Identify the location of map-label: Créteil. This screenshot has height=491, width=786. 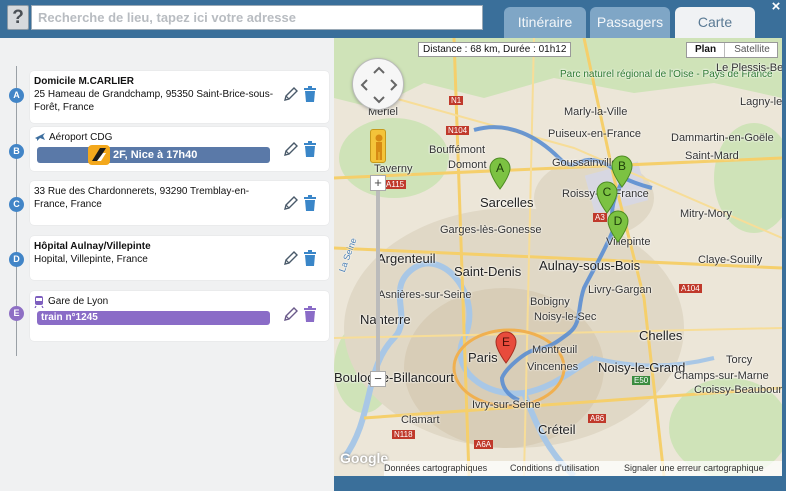
(557, 429).